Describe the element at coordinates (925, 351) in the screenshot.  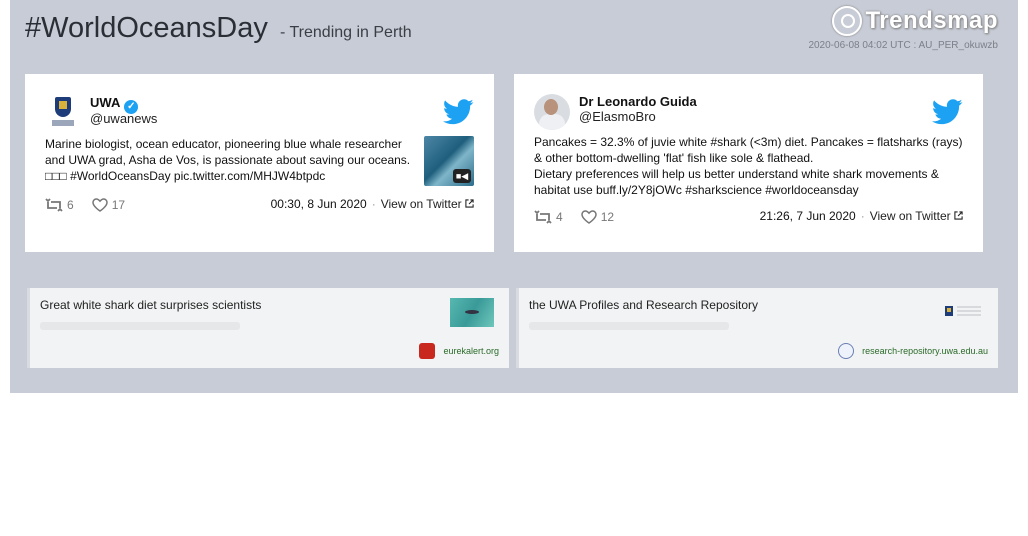
I see `card-source: research-repository.uwa.edu.au` at that location.